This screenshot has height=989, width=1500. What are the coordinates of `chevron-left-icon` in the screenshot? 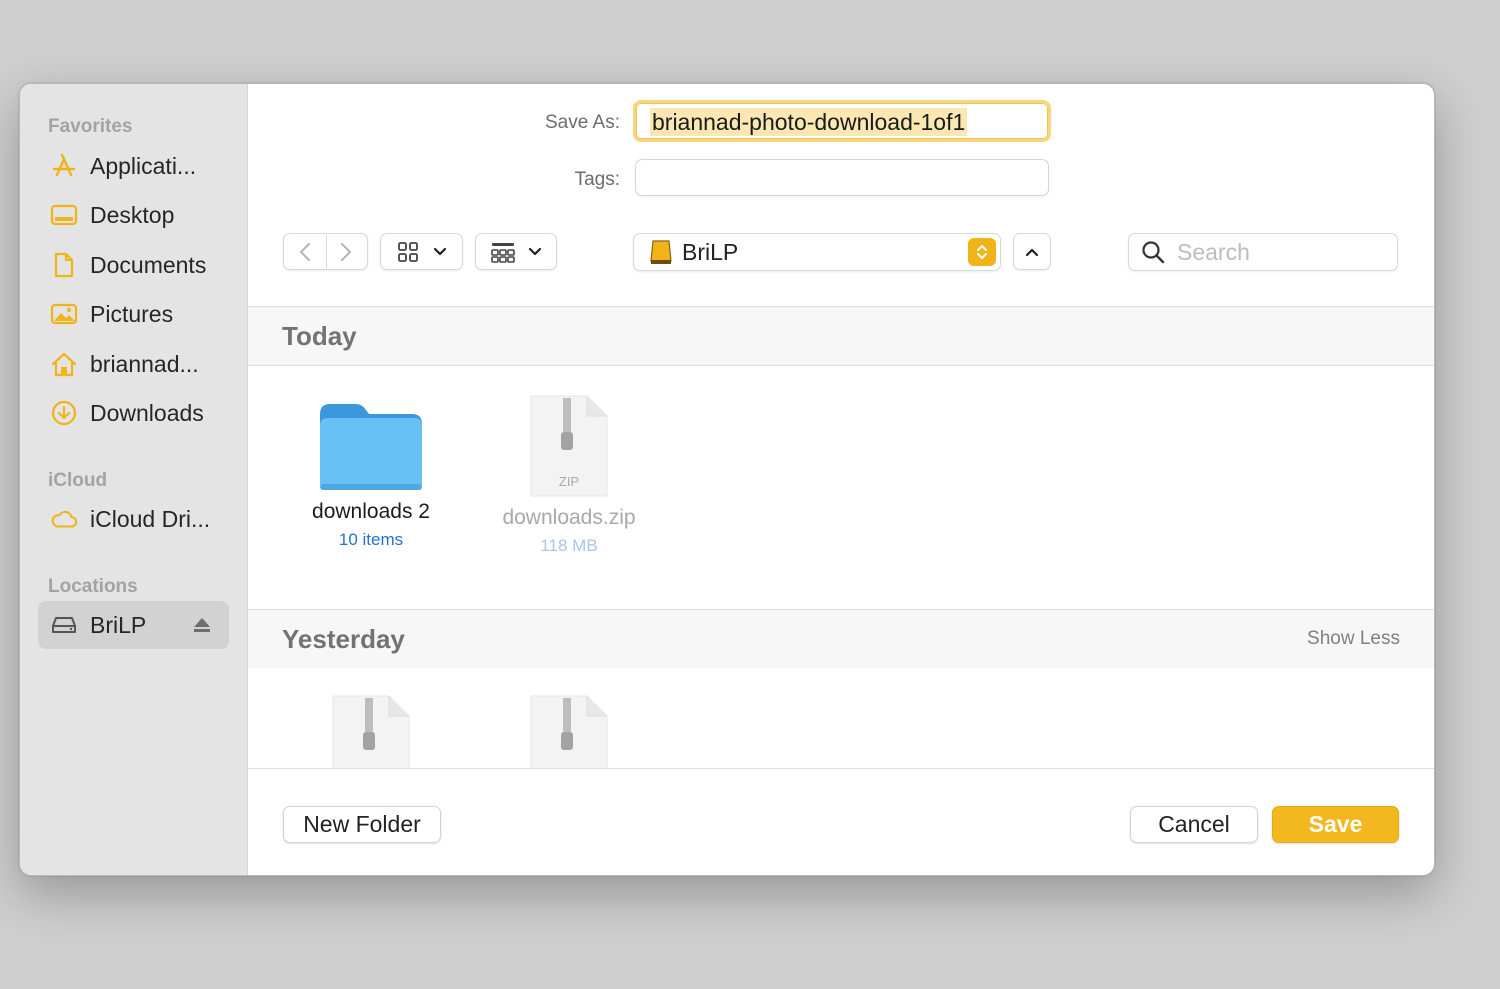 It's located at (304, 251).